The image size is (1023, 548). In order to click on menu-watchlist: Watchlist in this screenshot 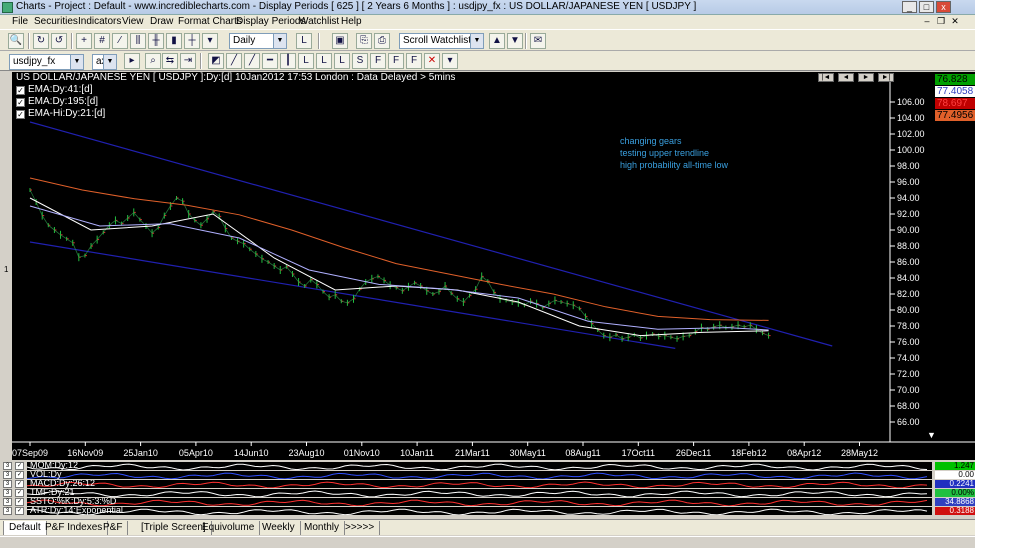, I will do `click(319, 21)`.